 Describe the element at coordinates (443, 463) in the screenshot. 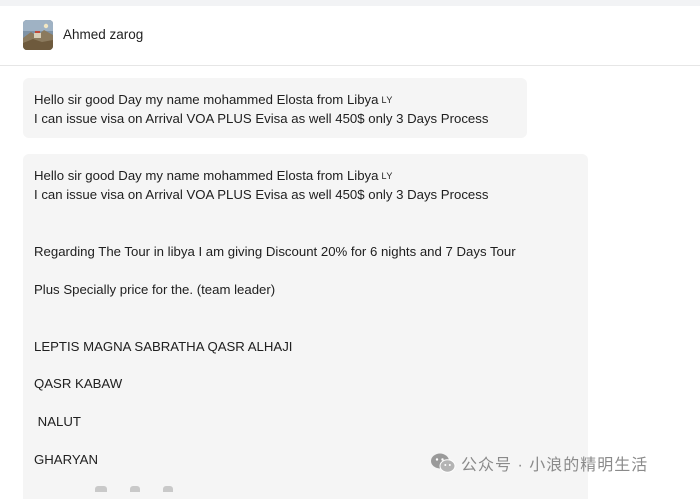

I see `wechat-official-account-icon` at that location.